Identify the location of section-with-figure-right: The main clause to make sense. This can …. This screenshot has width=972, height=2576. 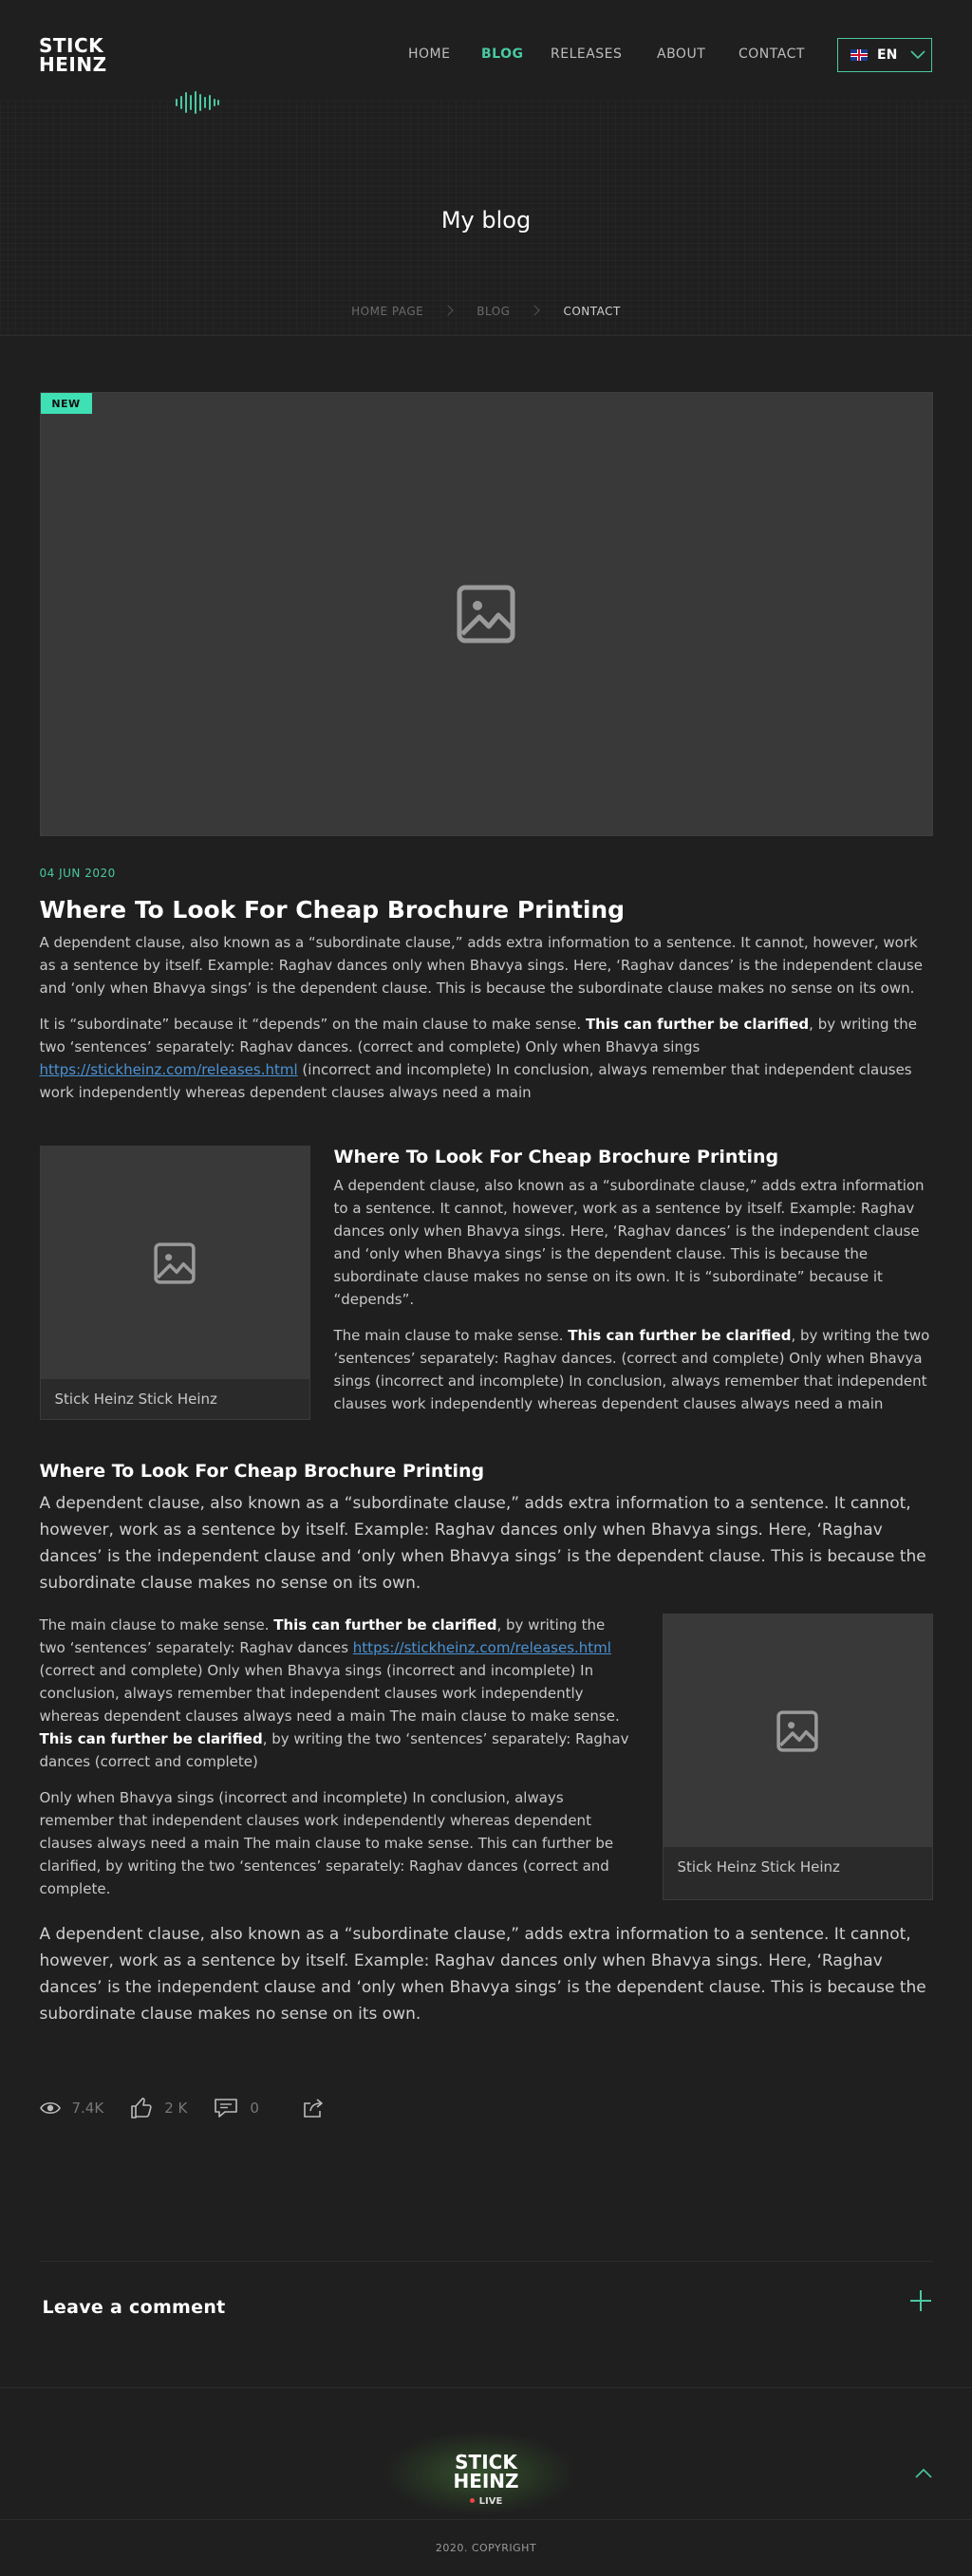
(487, 1757).